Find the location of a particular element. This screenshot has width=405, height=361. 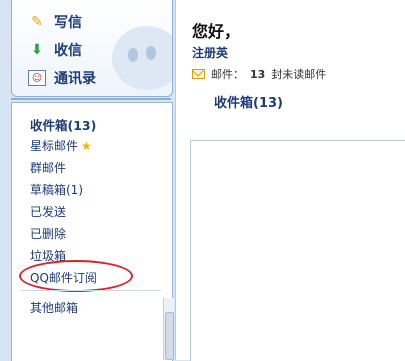

folder-label: 已删除 is located at coordinates (48, 234).